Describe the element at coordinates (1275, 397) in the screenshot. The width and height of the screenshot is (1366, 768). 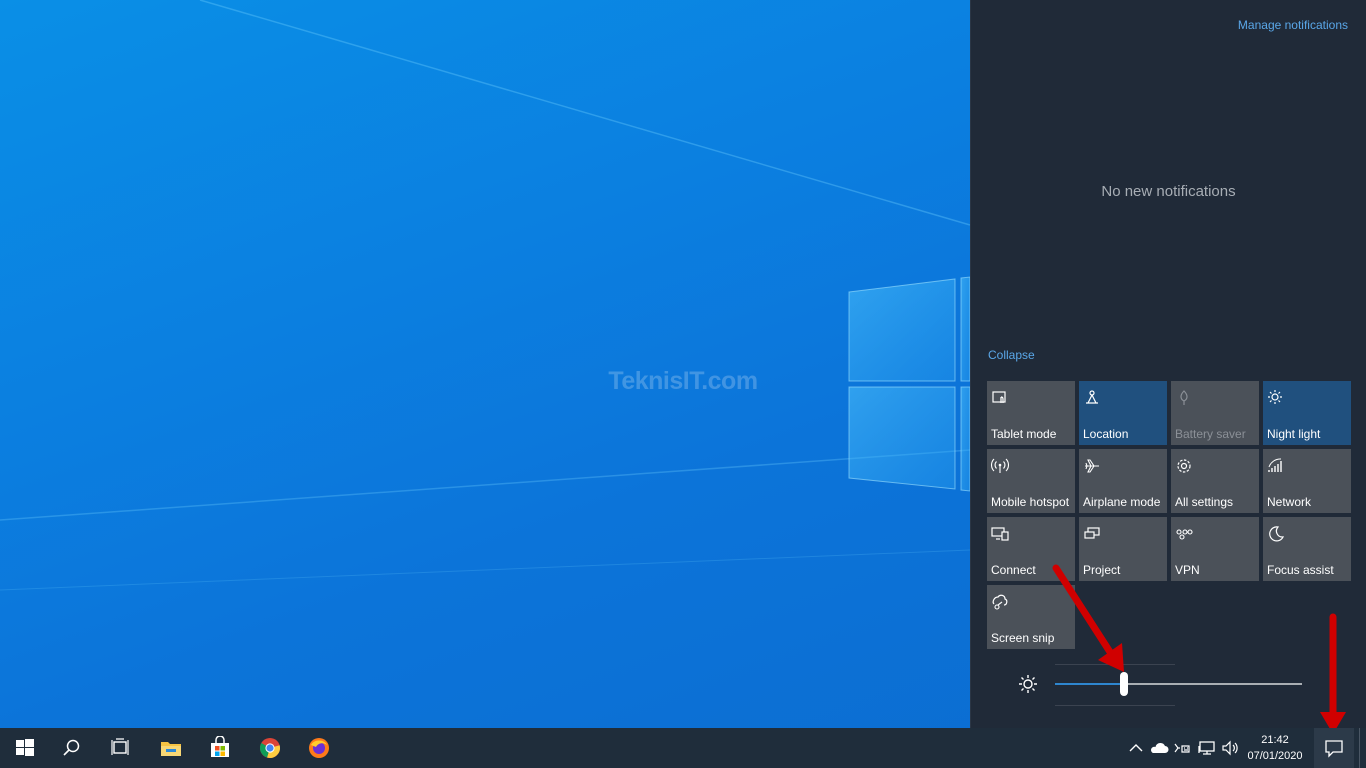
I see `night-light-icon` at that location.